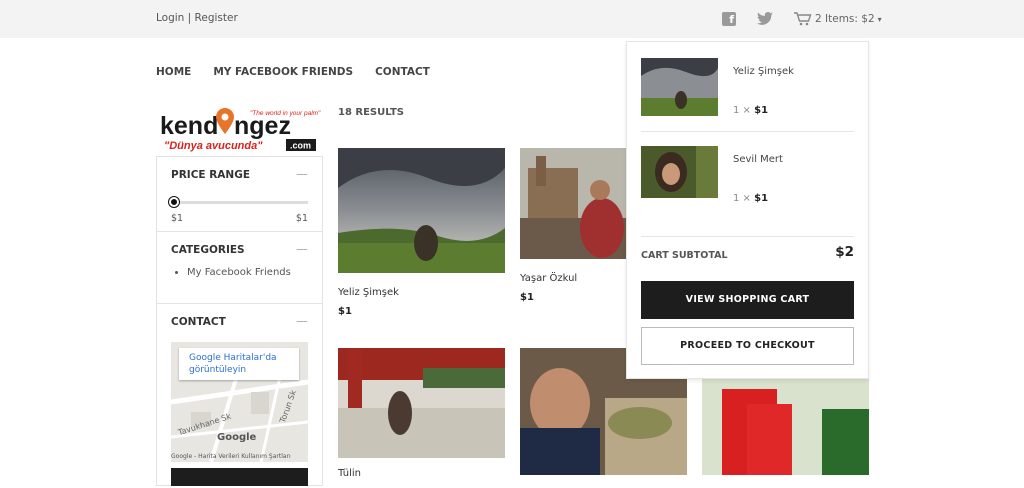 The height and width of the screenshot is (488, 1024). I want to click on logo-text-main: kend, so click(189, 126).